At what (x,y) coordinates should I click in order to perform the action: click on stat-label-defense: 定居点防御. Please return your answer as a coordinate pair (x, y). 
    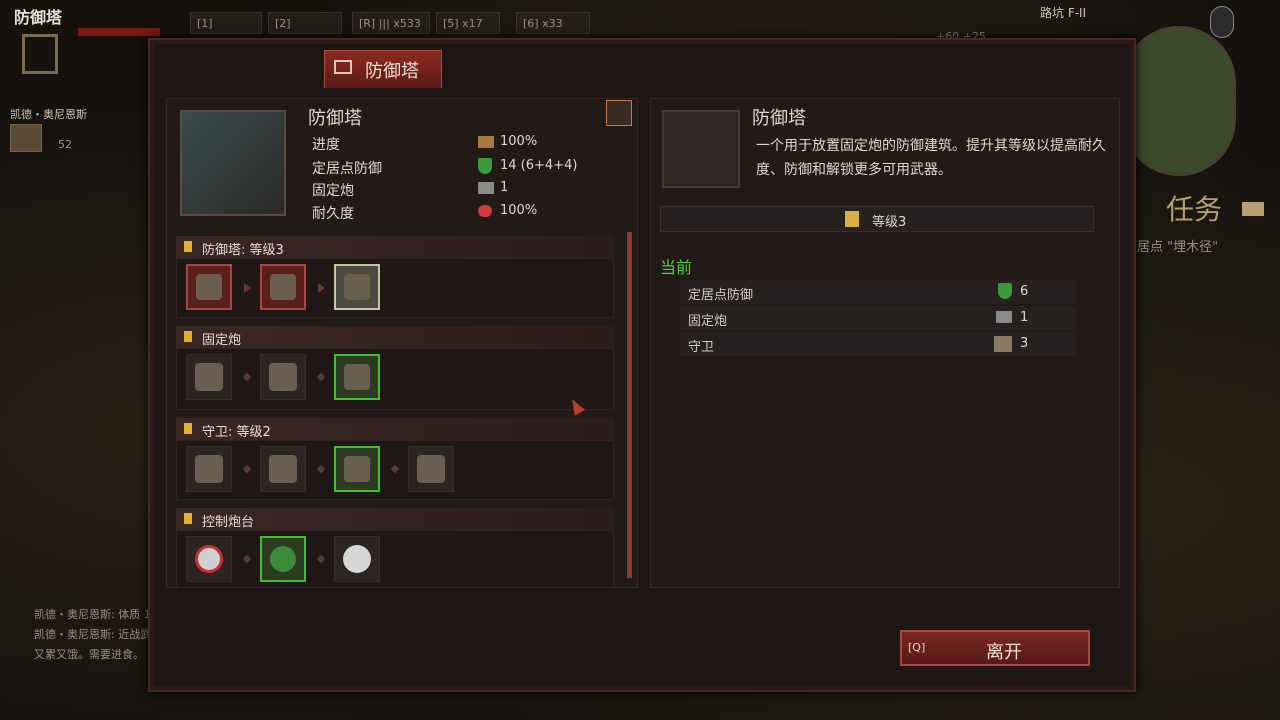
    Looking at the image, I should click on (347, 169).